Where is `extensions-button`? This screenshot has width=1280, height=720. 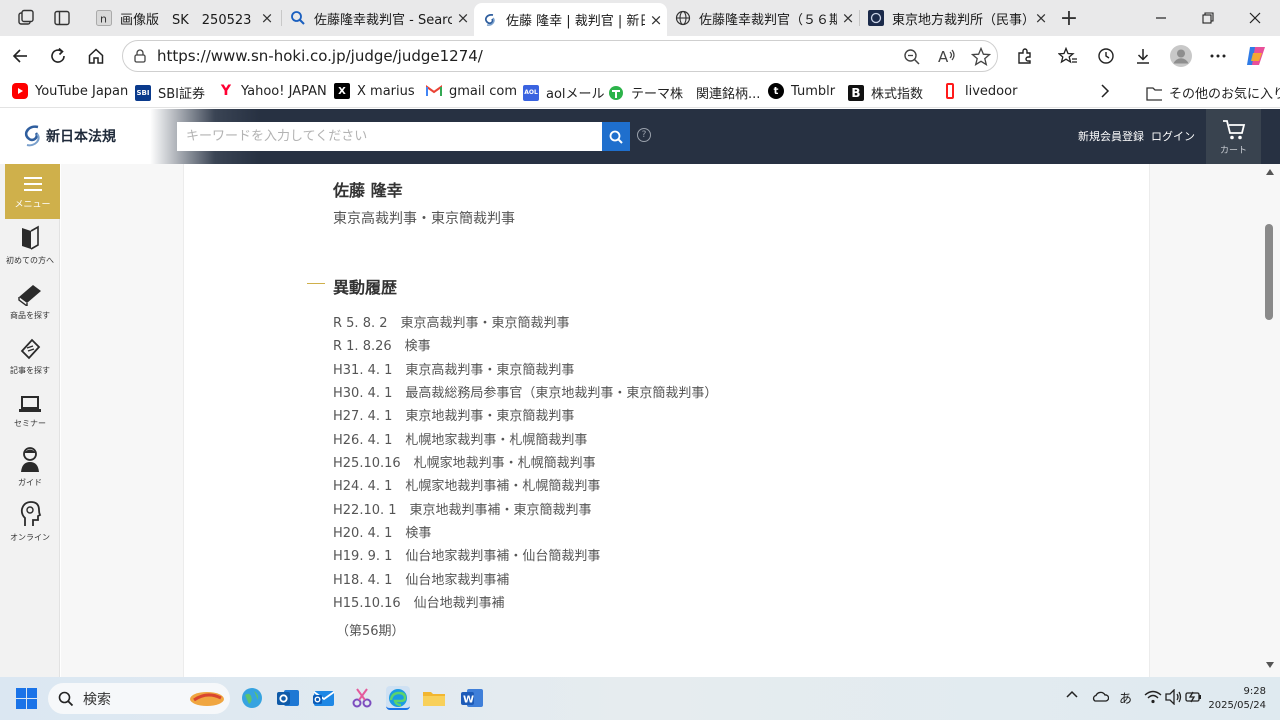 extensions-button is located at coordinates (1025, 56).